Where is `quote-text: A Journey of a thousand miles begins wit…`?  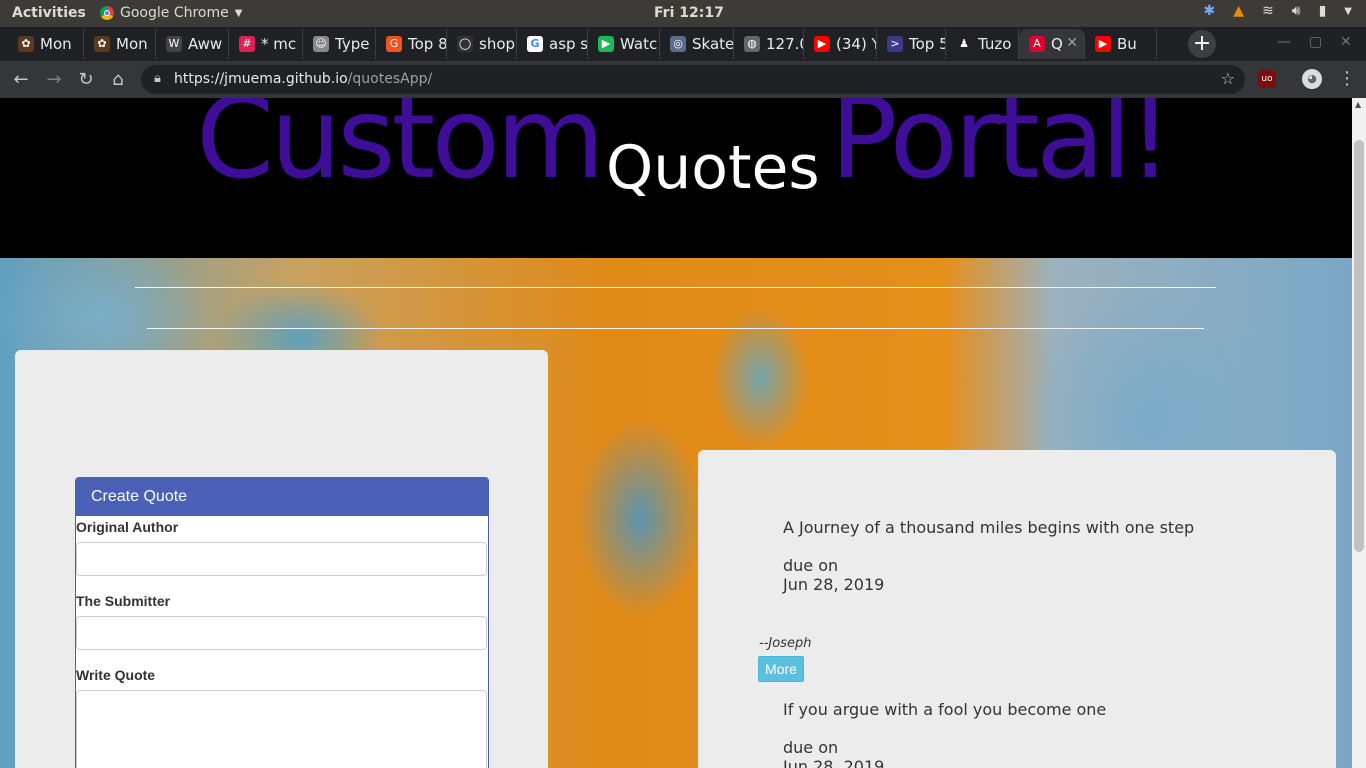 quote-text: A Journey of a thousand miles begins wit… is located at coordinates (989, 527).